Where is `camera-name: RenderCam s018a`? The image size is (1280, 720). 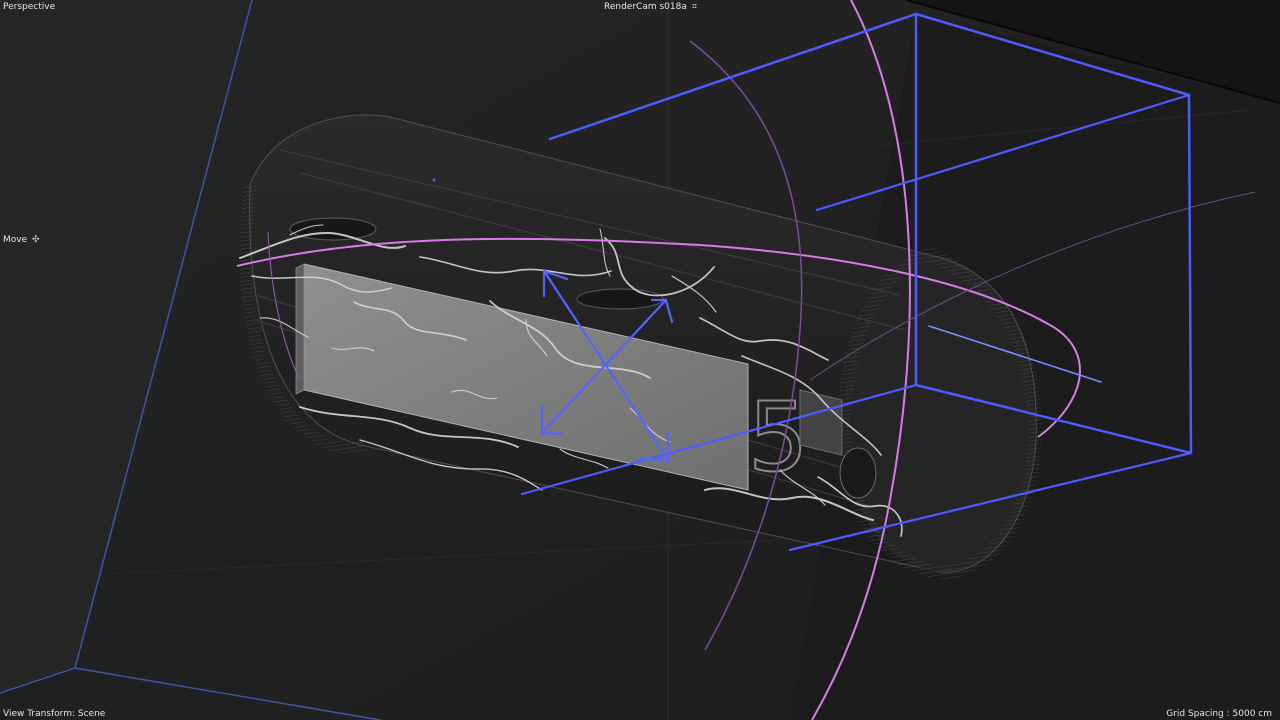
camera-name: RenderCam s018a is located at coordinates (645, 7).